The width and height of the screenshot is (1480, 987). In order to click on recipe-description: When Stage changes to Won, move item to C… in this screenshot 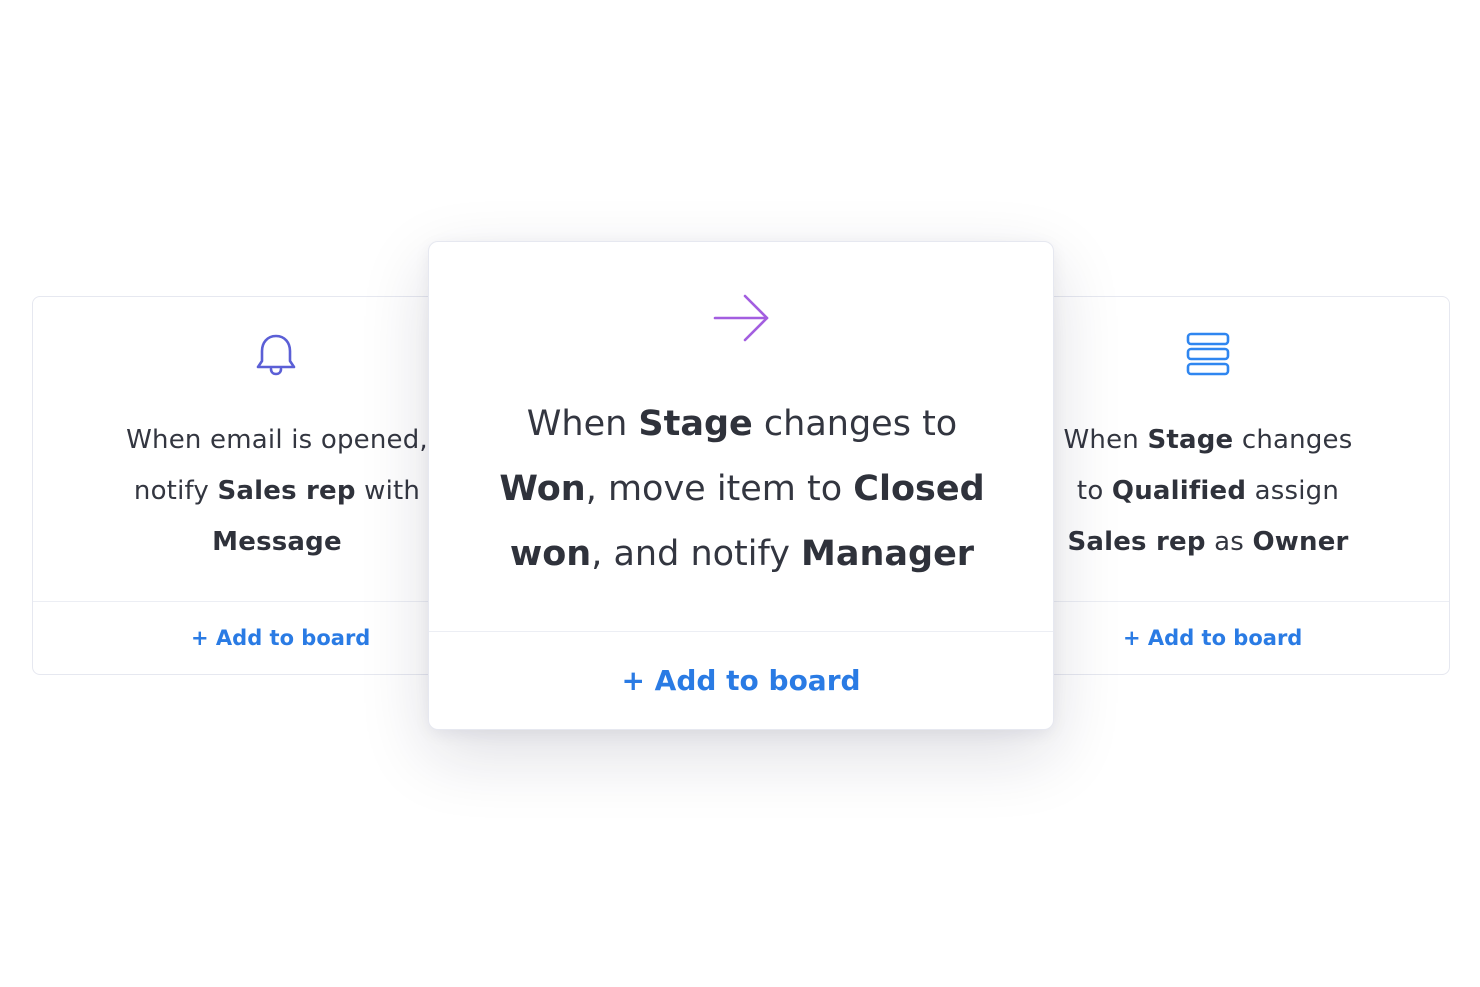, I will do `click(742, 489)`.